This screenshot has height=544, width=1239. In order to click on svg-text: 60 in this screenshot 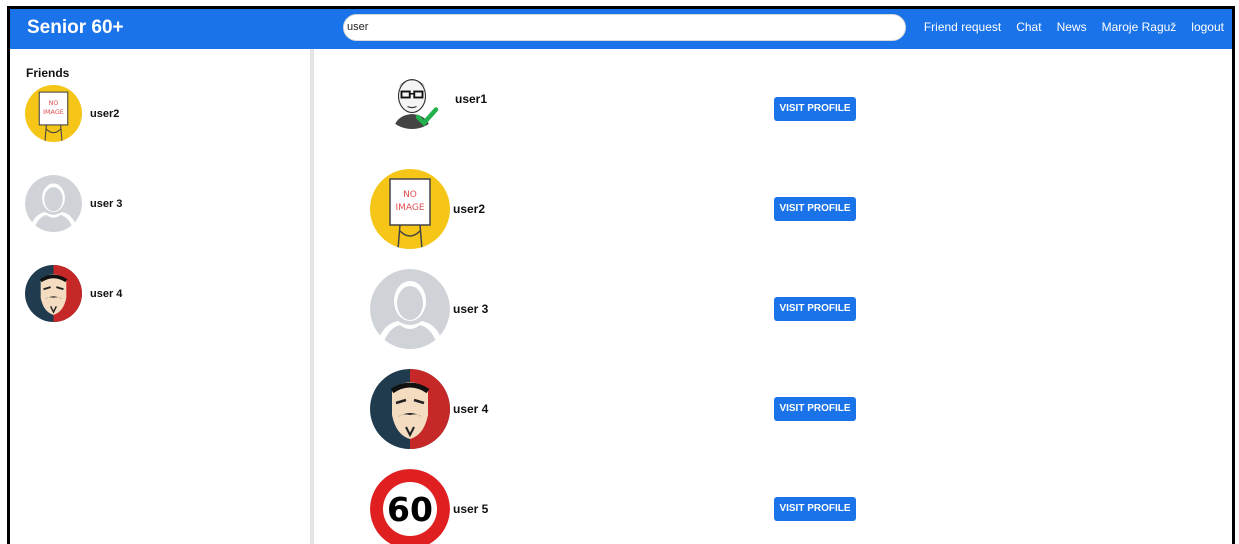, I will do `click(410, 509)`.